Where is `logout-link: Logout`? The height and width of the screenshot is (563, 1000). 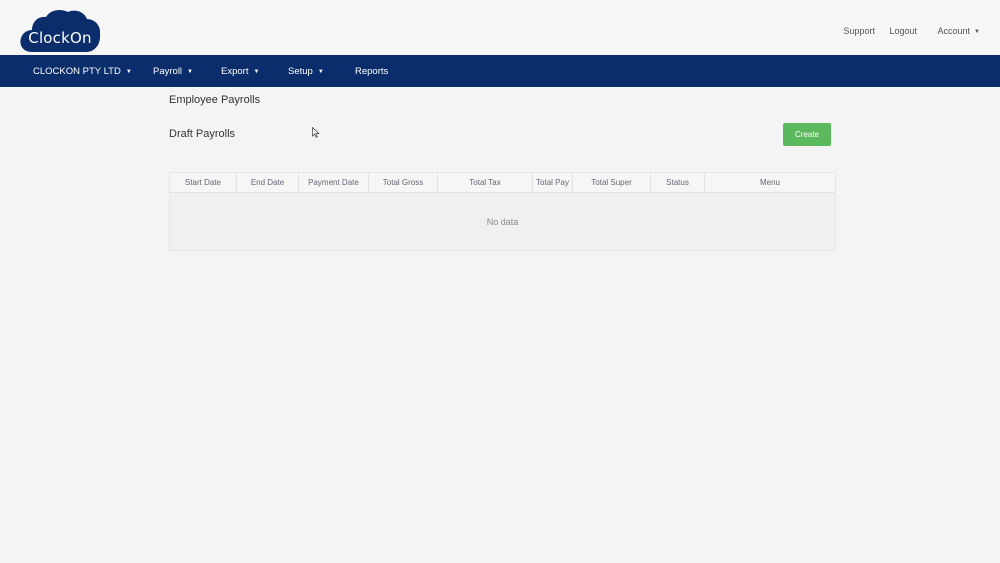
logout-link: Logout is located at coordinates (903, 31).